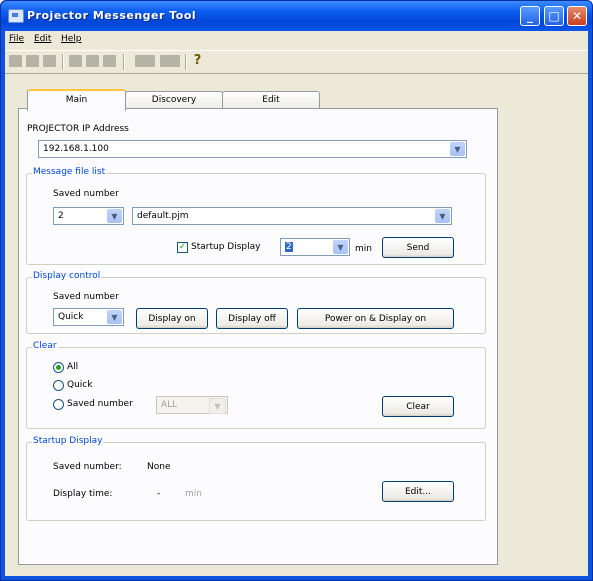 The height and width of the screenshot is (581, 593). Describe the element at coordinates (193, 494) in the screenshot. I see `startup-display-time-unit: min` at that location.